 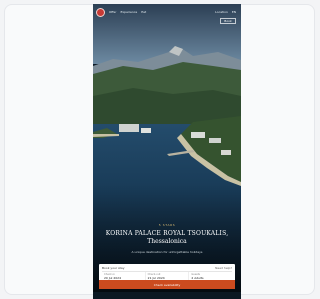 What do you see at coordinates (143, 12) in the screenshot?
I see `nav-link-eat: Eat` at bounding box center [143, 12].